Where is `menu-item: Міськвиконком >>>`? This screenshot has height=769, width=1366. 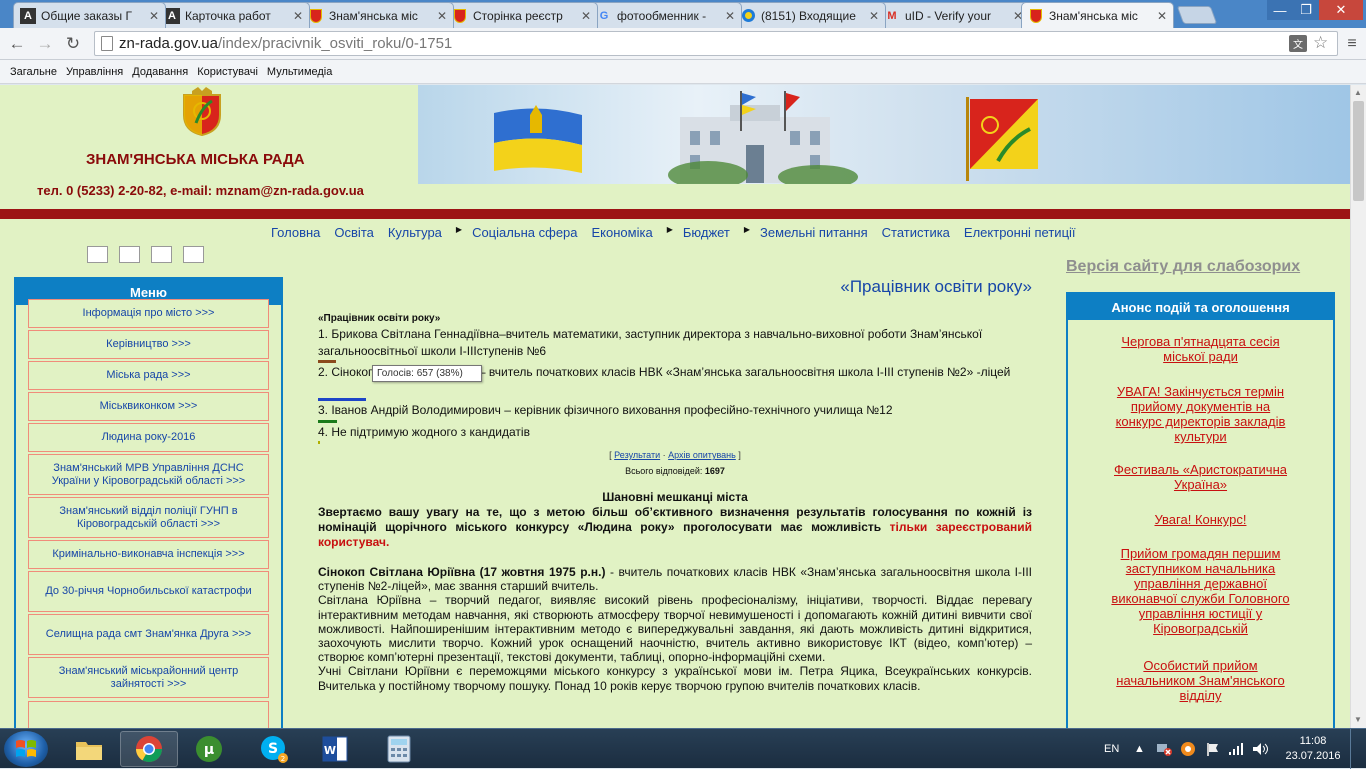 menu-item: Міськвиконком >>> is located at coordinates (148, 406).